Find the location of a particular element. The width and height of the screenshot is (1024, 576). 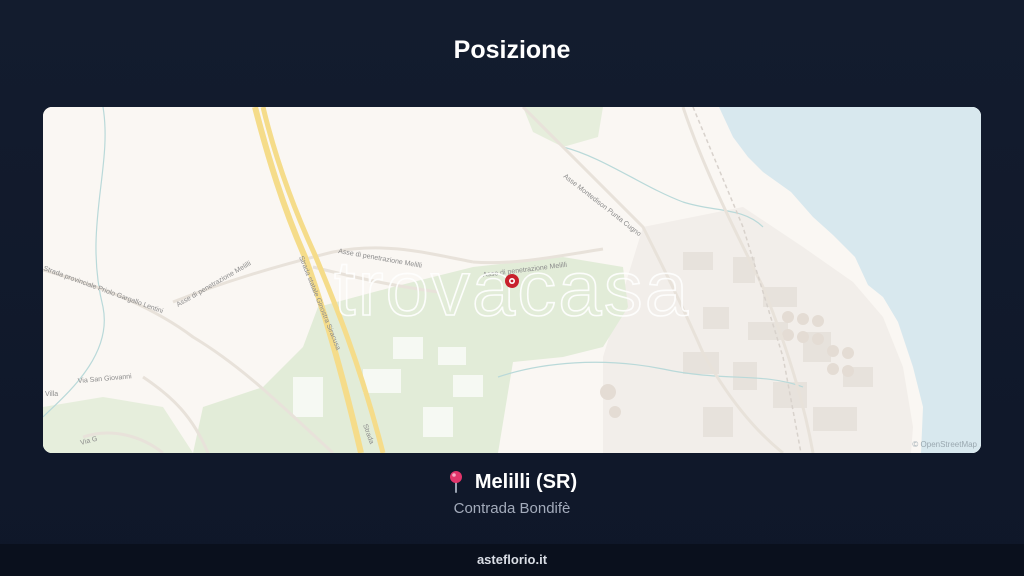

location-marker is located at coordinates (512, 281).